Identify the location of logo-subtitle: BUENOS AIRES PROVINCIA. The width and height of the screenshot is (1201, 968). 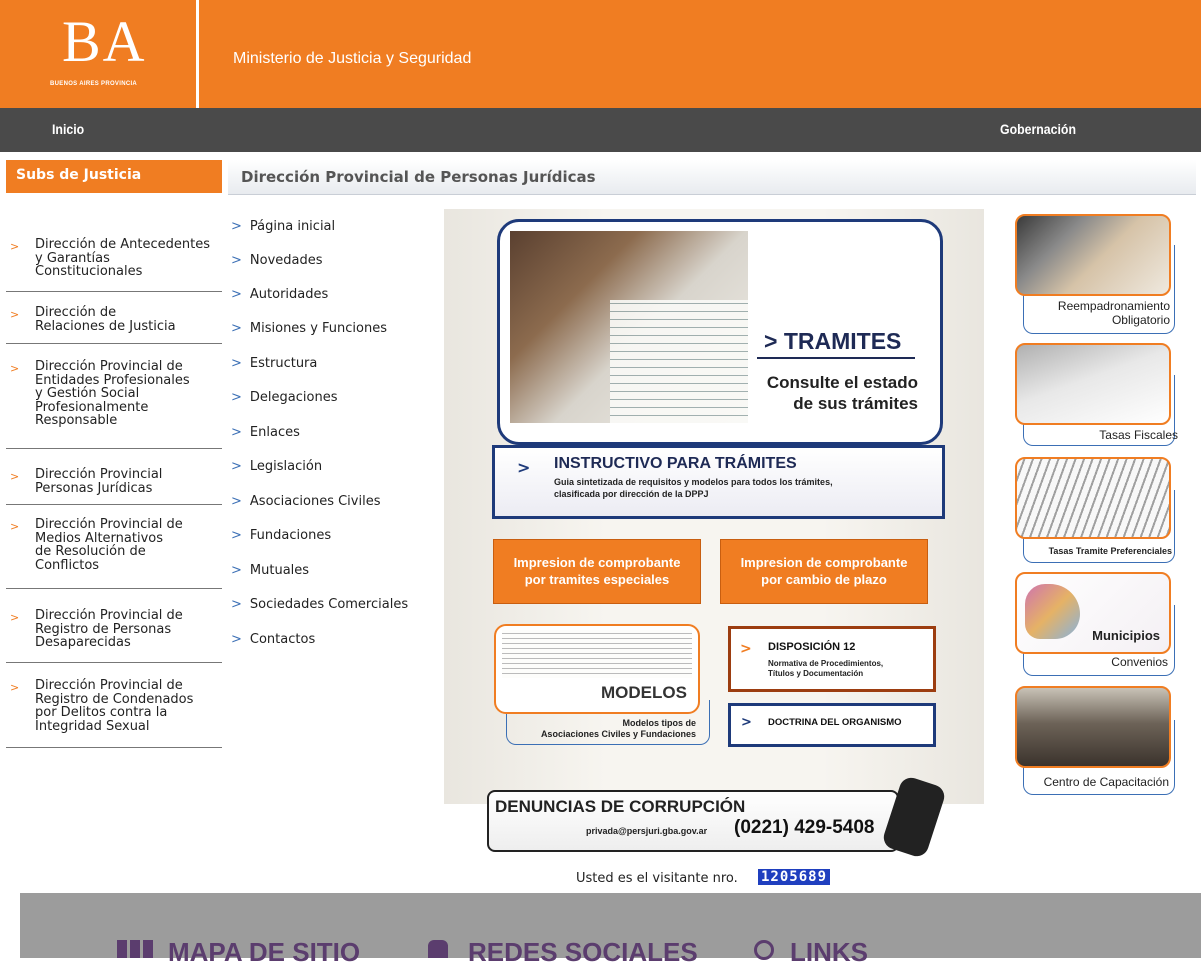
(94, 84).